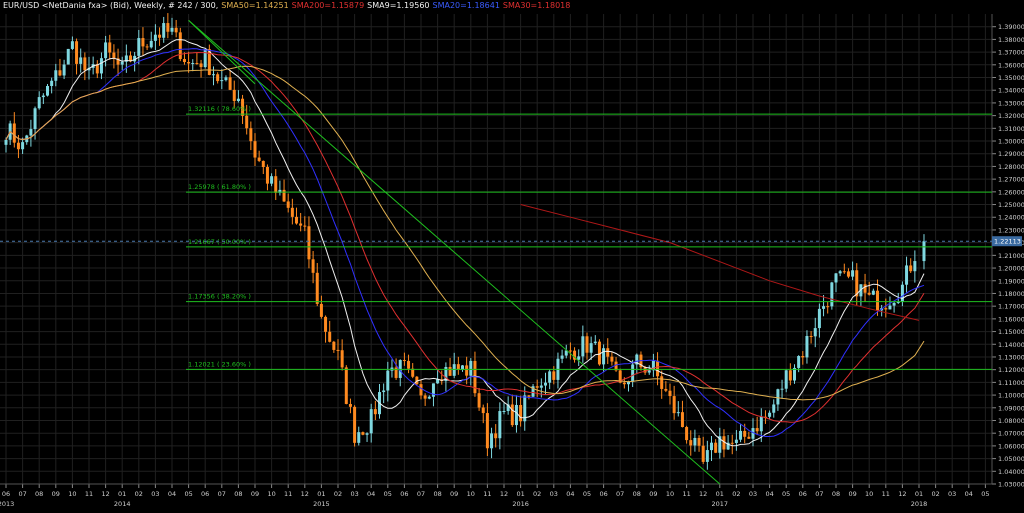  What do you see at coordinates (1011, 116) in the screenshot?
I see `y-tick-label: 1.32000` at bounding box center [1011, 116].